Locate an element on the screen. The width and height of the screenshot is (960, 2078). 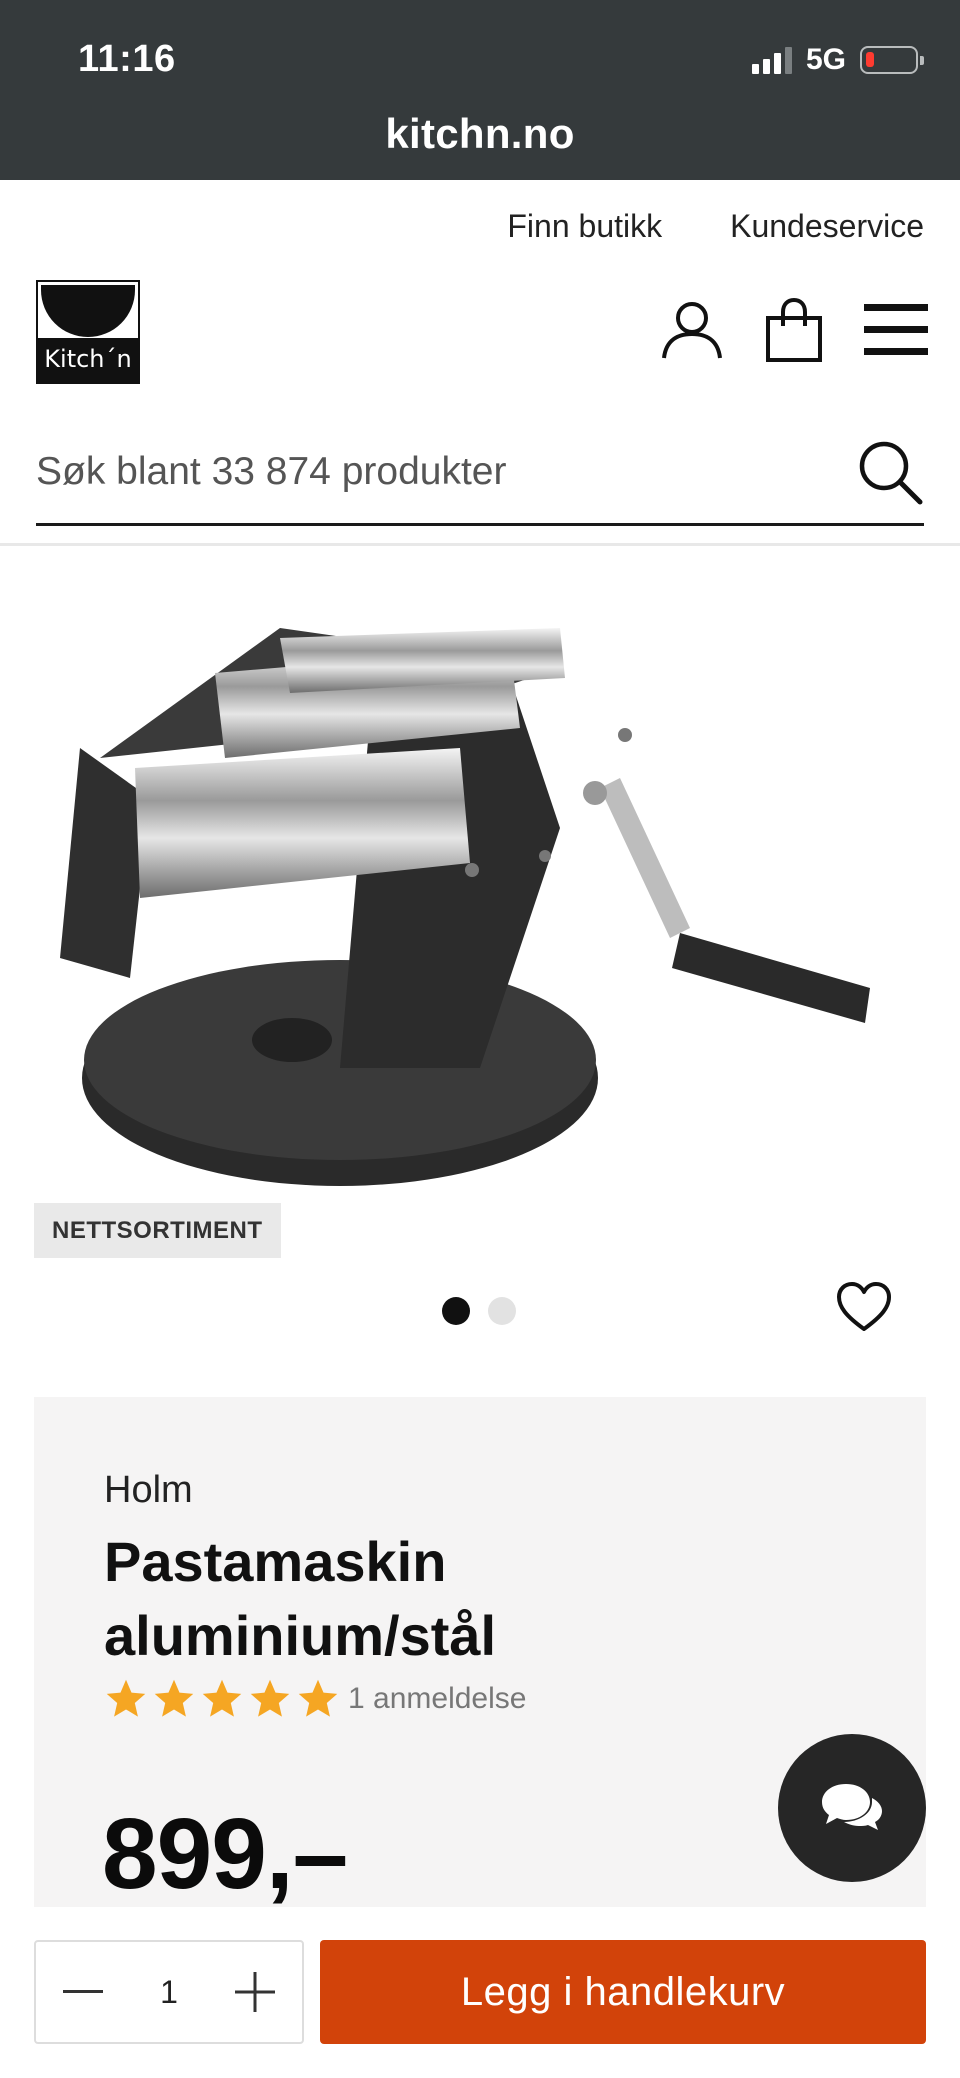
signal-icon is located at coordinates (771, 60).